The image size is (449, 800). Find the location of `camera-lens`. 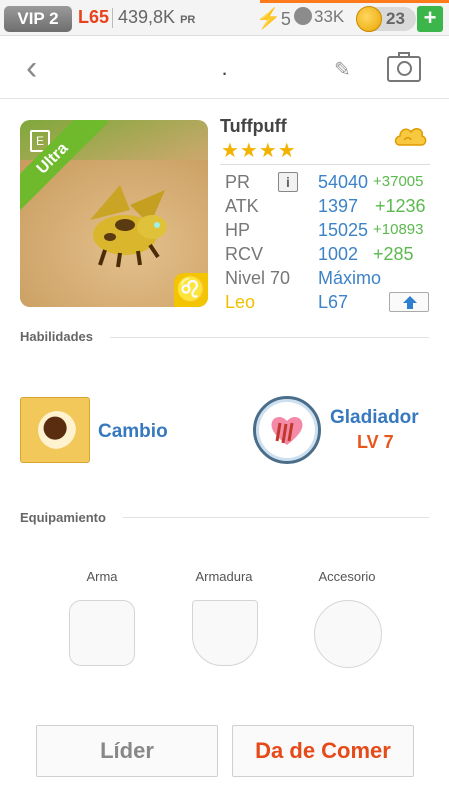

camera-lens is located at coordinates (404, 68).